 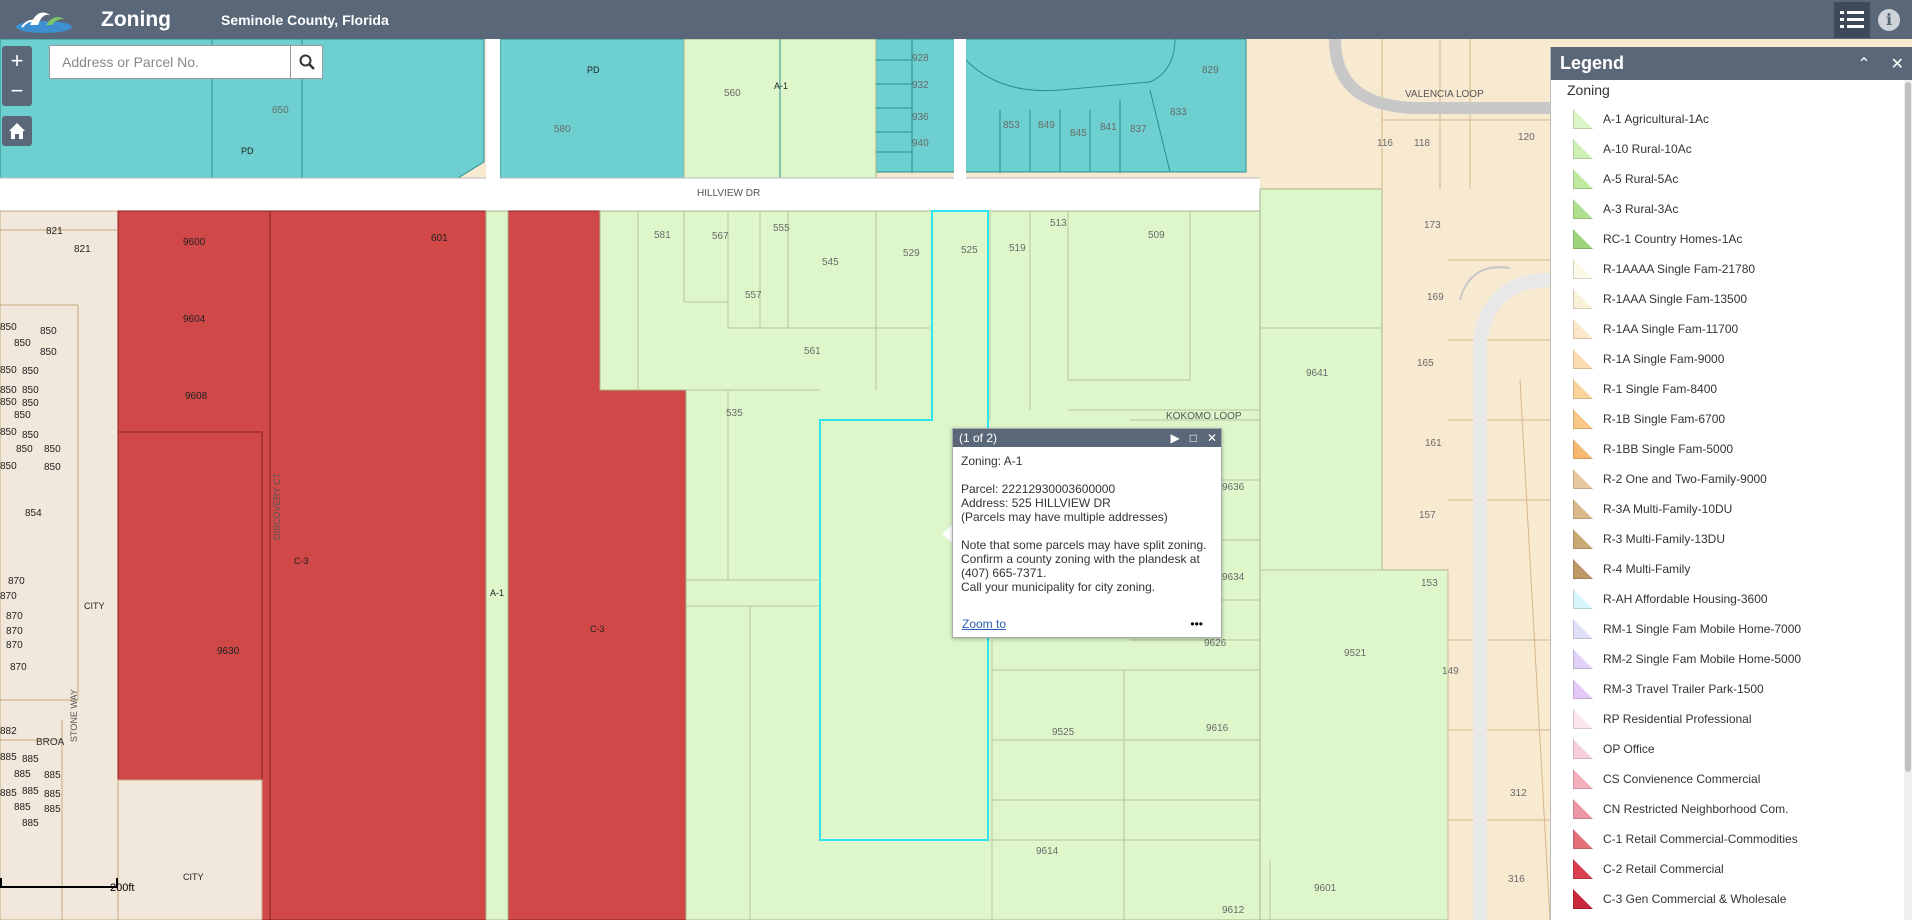 What do you see at coordinates (1727, 449) in the screenshot?
I see `legend-item: R-1BB Single Fam-5000` at bounding box center [1727, 449].